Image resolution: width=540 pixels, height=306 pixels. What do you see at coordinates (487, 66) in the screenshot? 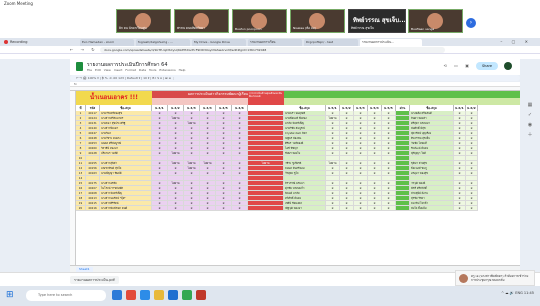
I see `share-button: Share` at bounding box center [487, 66].